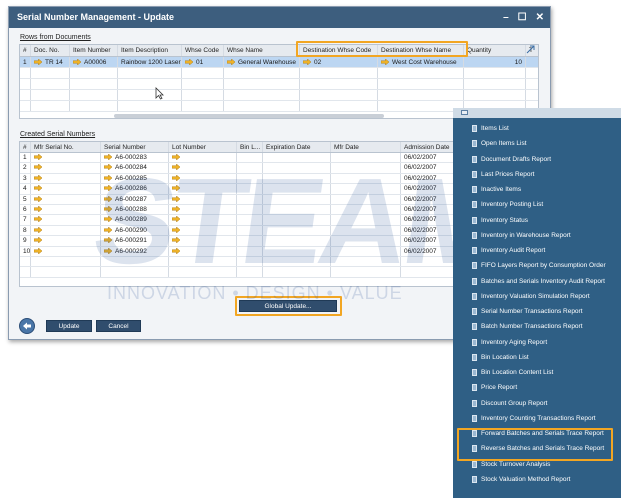  Describe the element at coordinates (50, 50) in the screenshot. I see `column-header: Doc. No.` at that location.